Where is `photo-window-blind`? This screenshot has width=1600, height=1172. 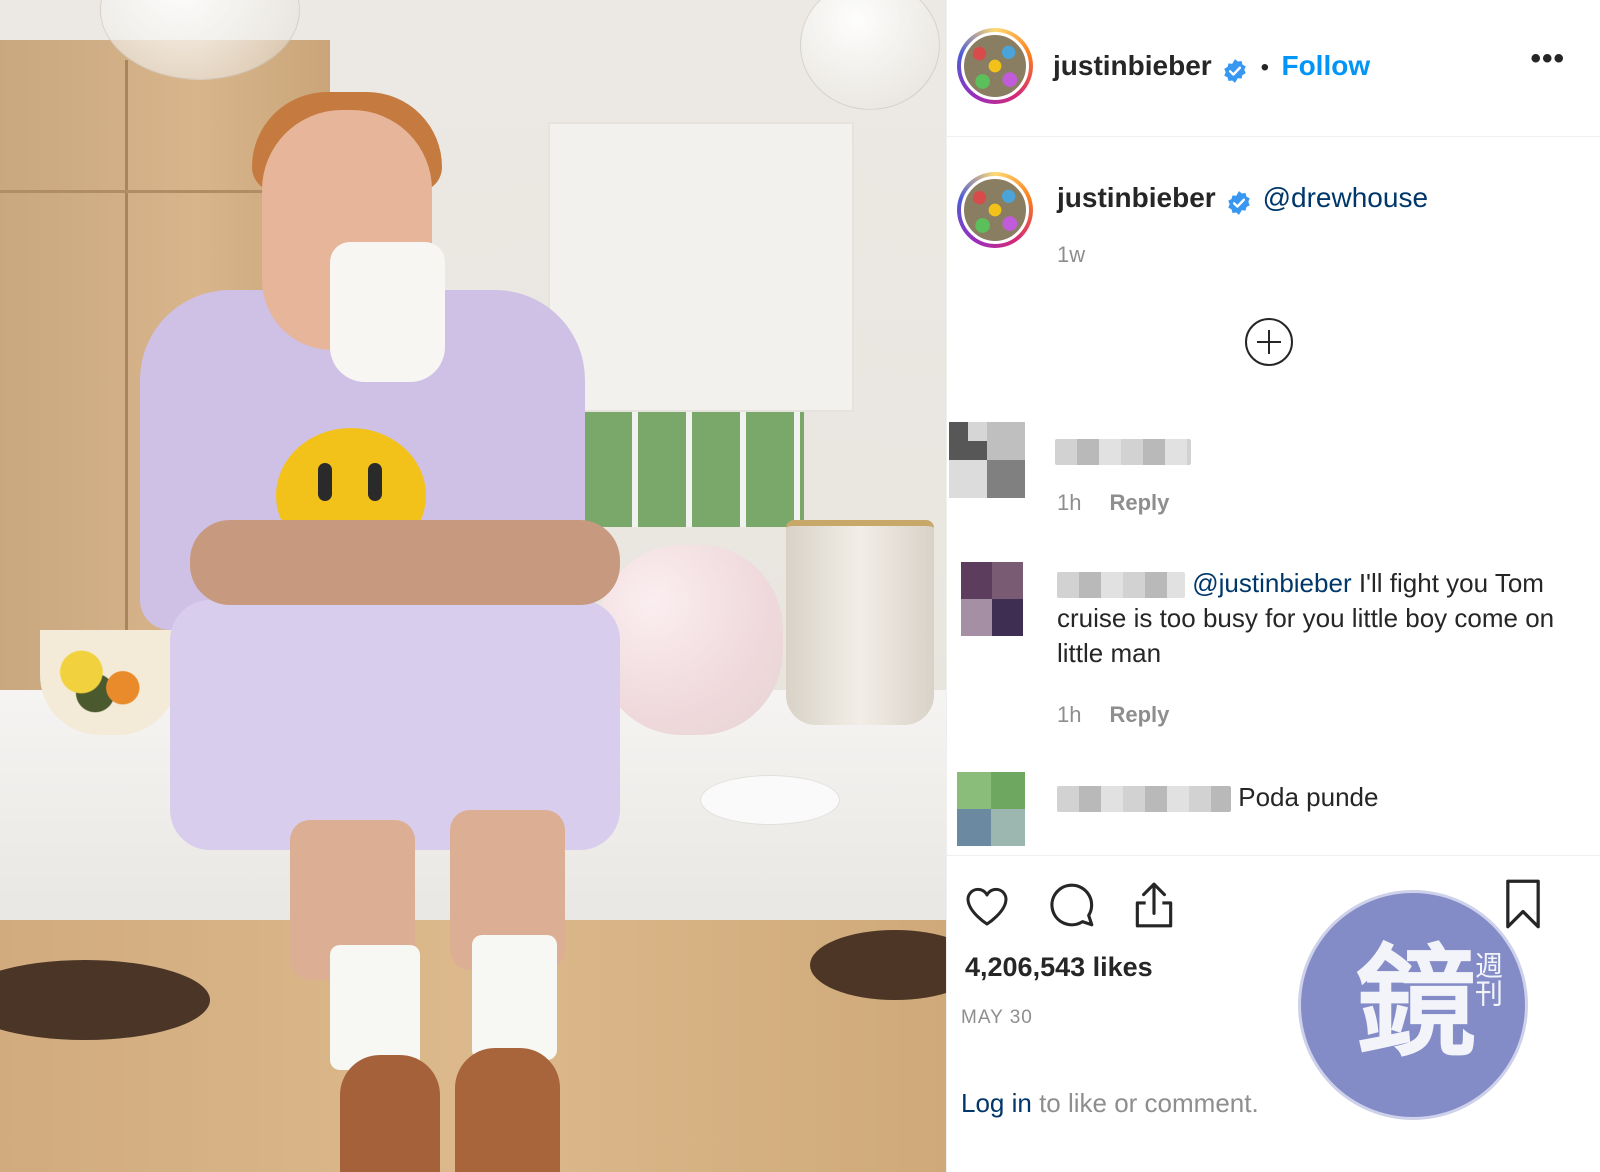
photo-window-blind is located at coordinates (701, 267).